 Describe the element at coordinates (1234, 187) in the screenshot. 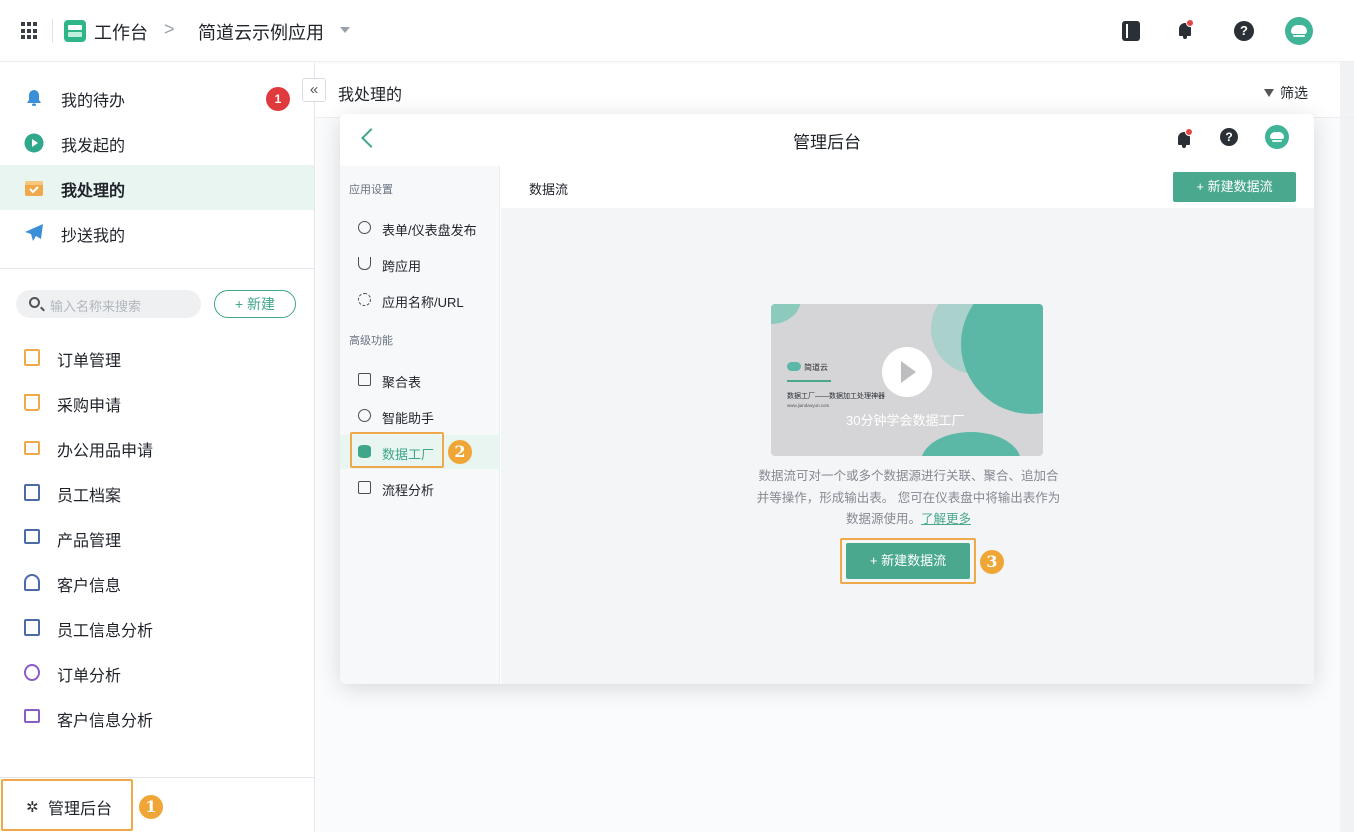

I see `new-data-flow-button-top: + 新建数据流` at that location.